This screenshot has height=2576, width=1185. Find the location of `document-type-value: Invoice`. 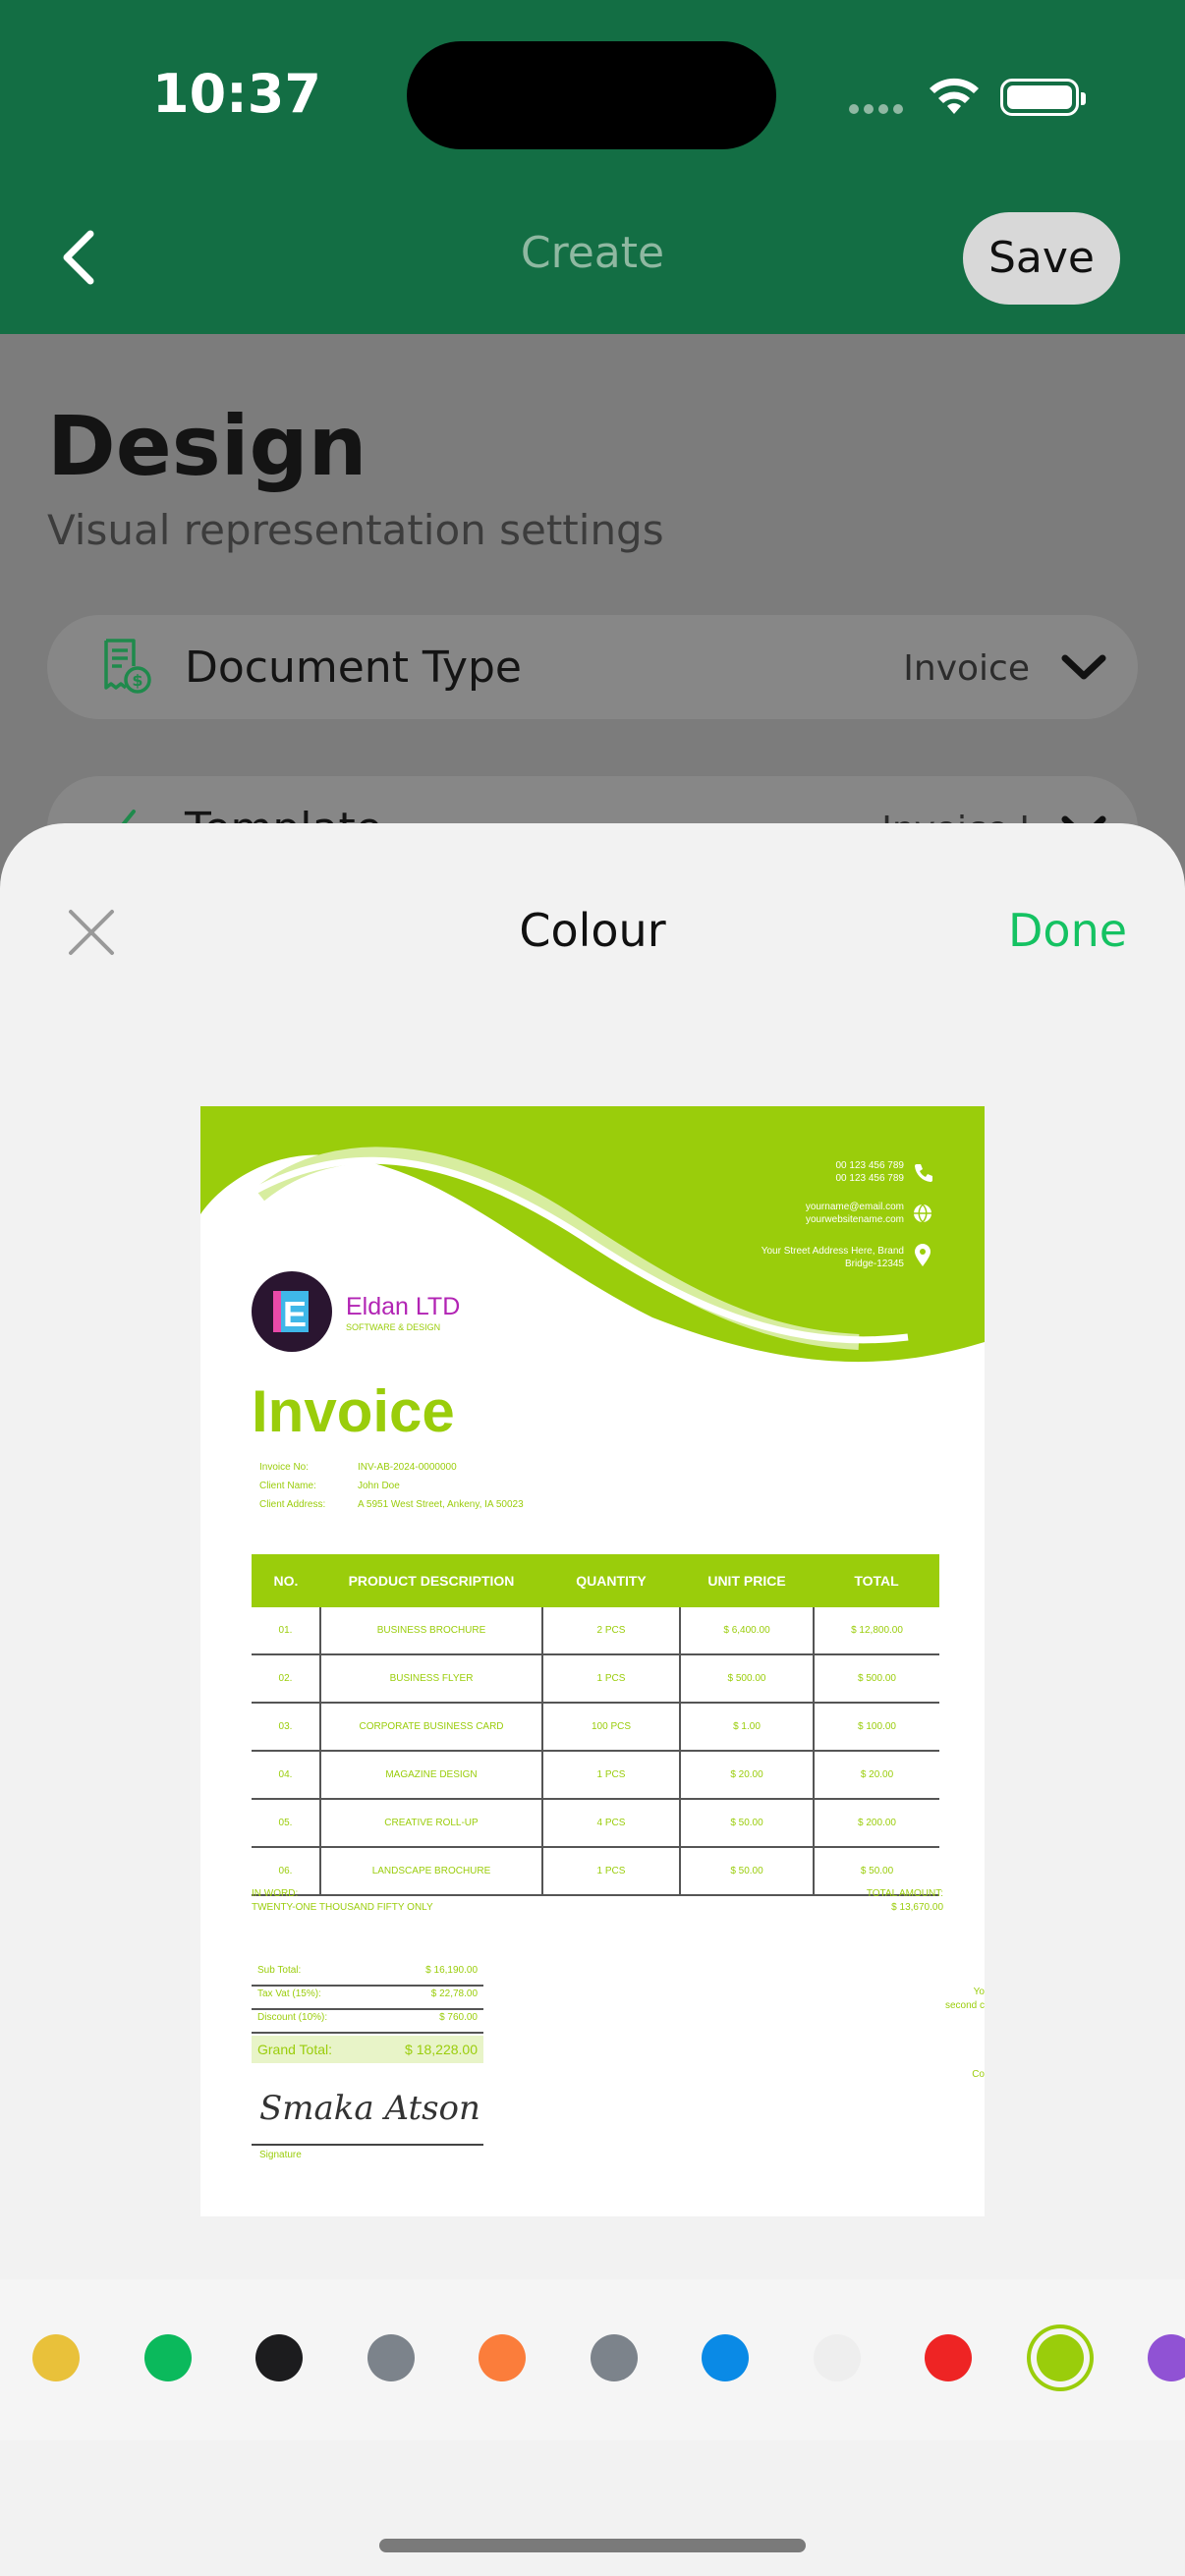

document-type-value: Invoice is located at coordinates (967, 668).